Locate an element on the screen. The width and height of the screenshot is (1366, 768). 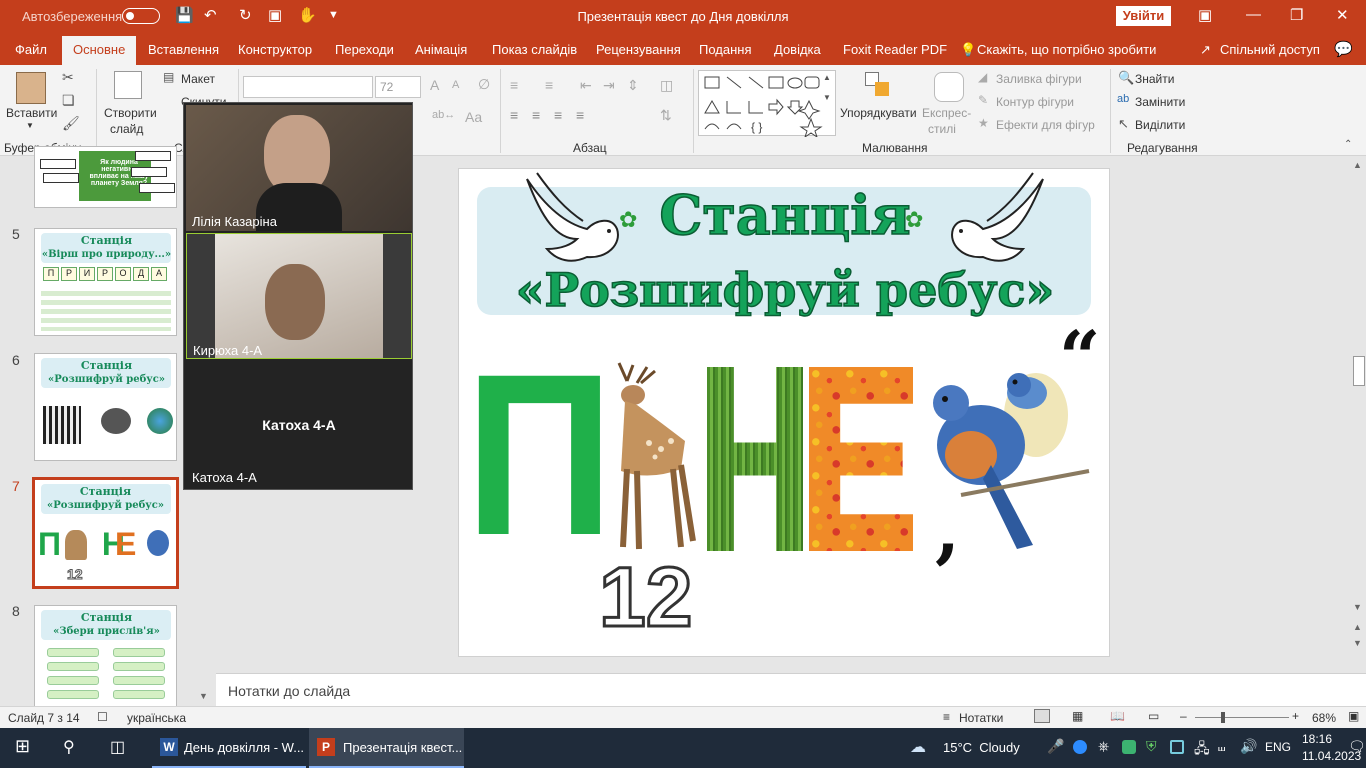
find-button: Знайти is located at coordinates (1154, 79).